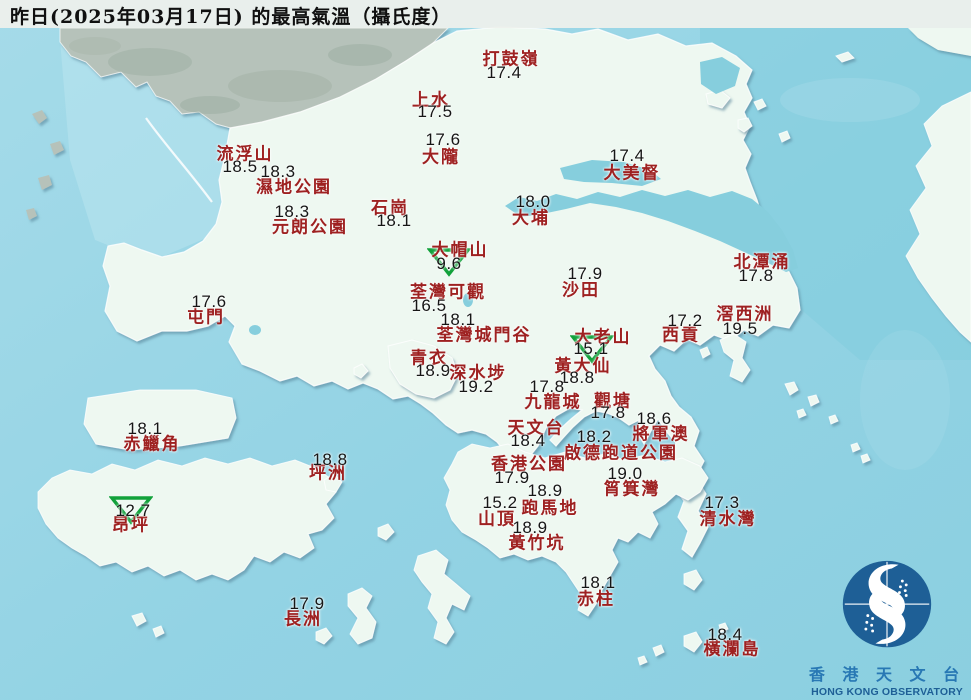  Describe the element at coordinates (887, 674) in the screenshot. I see `hko-logo-text-zh: 香 港 天 文 台` at that location.